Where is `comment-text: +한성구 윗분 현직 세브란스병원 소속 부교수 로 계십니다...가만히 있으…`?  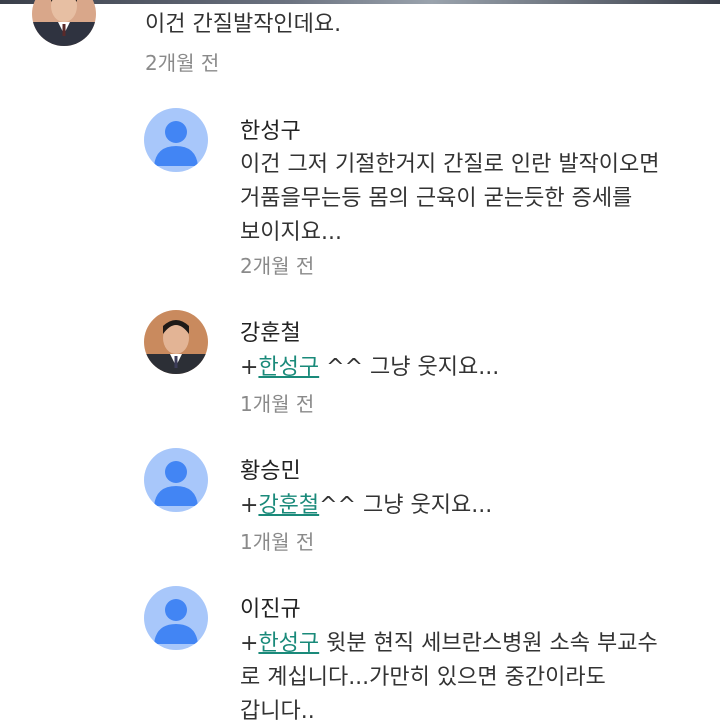
comment-text: +한성구 윗분 현직 세브란스병원 소속 부교수 로 계십니다...가만히 있으… is located at coordinates (449, 677).